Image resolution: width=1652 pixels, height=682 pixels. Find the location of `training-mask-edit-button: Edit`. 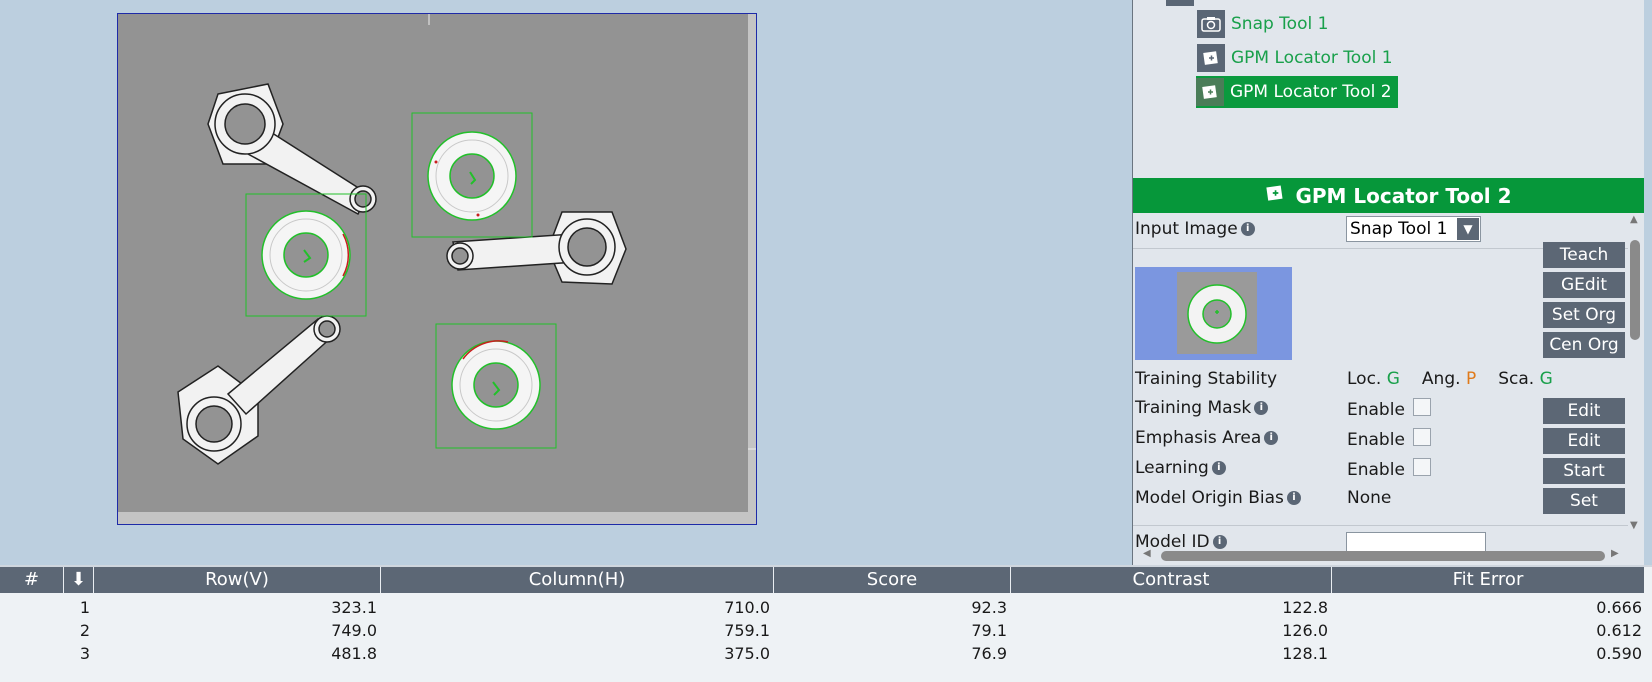

training-mask-edit-button: Edit is located at coordinates (1584, 411).